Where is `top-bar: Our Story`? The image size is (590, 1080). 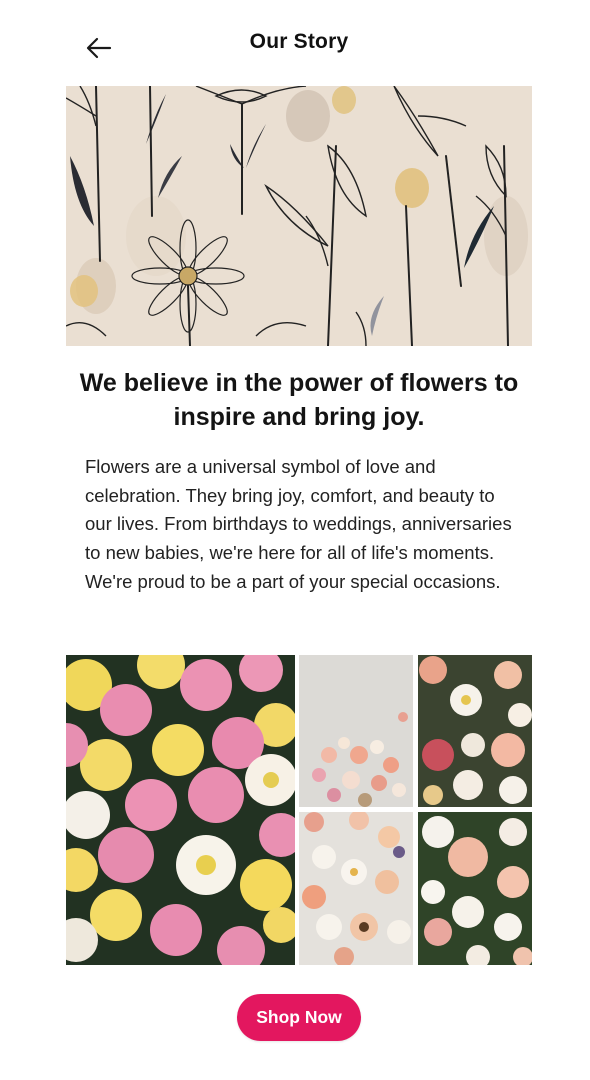 top-bar: Our Story is located at coordinates (295, 46).